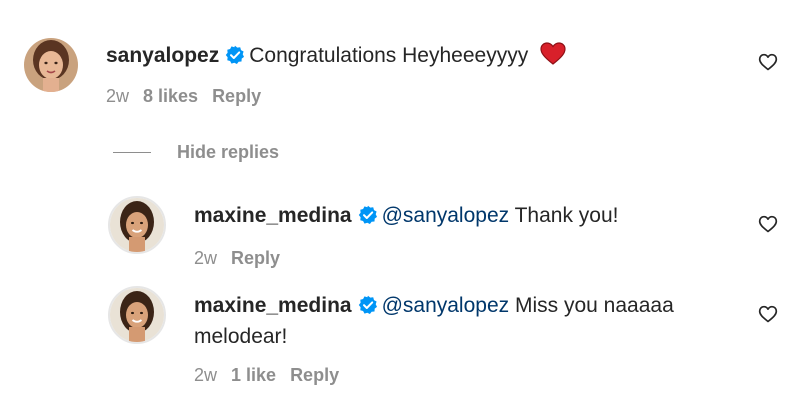 This screenshot has height=414, width=800. I want to click on hide-replies-label: Hide replies, so click(228, 152).